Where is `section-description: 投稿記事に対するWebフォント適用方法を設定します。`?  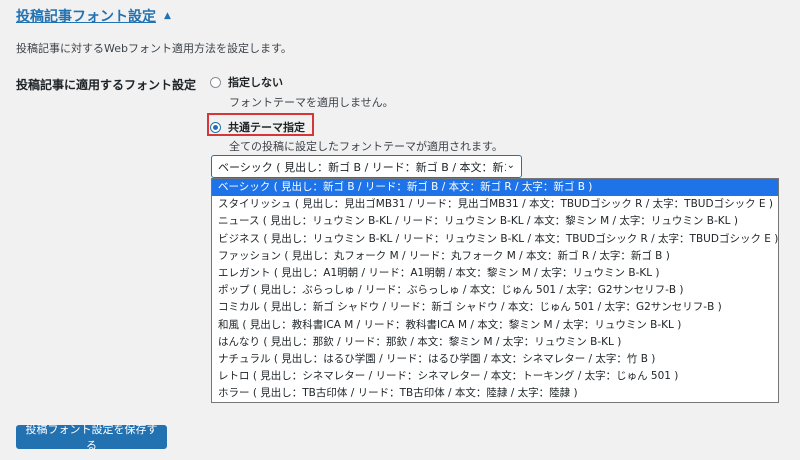 section-description: 投稿記事に対するWebフォント適用方法を設定します。 is located at coordinates (154, 48).